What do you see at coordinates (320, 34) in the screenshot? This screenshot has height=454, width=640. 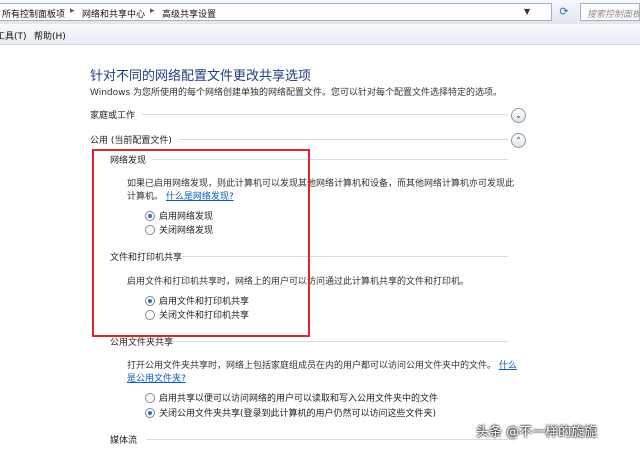 I see `menu-bar: 工具(T) 帮助(H)` at bounding box center [320, 34].